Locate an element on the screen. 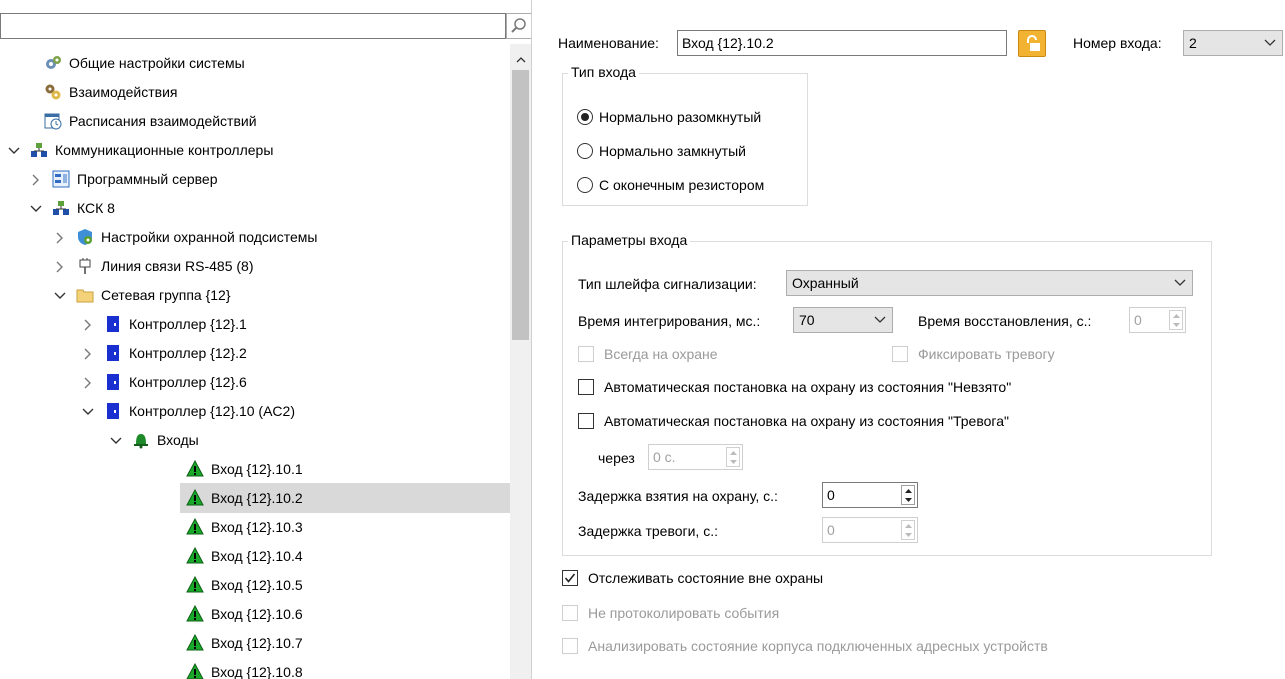  tree-item: Расписания взаимодействий is located at coordinates (255, 121).